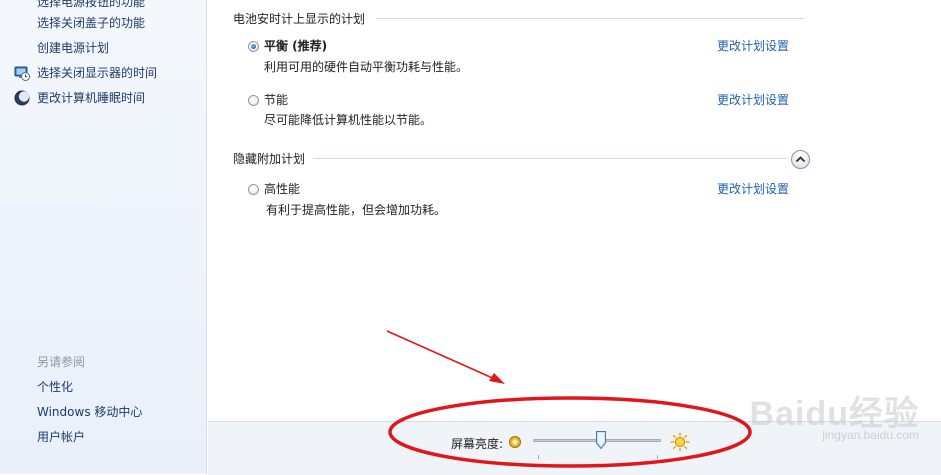  What do you see at coordinates (299, 19) in the screenshot?
I see `group-header-battery-plans: 电池安时计上显示的计划` at bounding box center [299, 19].